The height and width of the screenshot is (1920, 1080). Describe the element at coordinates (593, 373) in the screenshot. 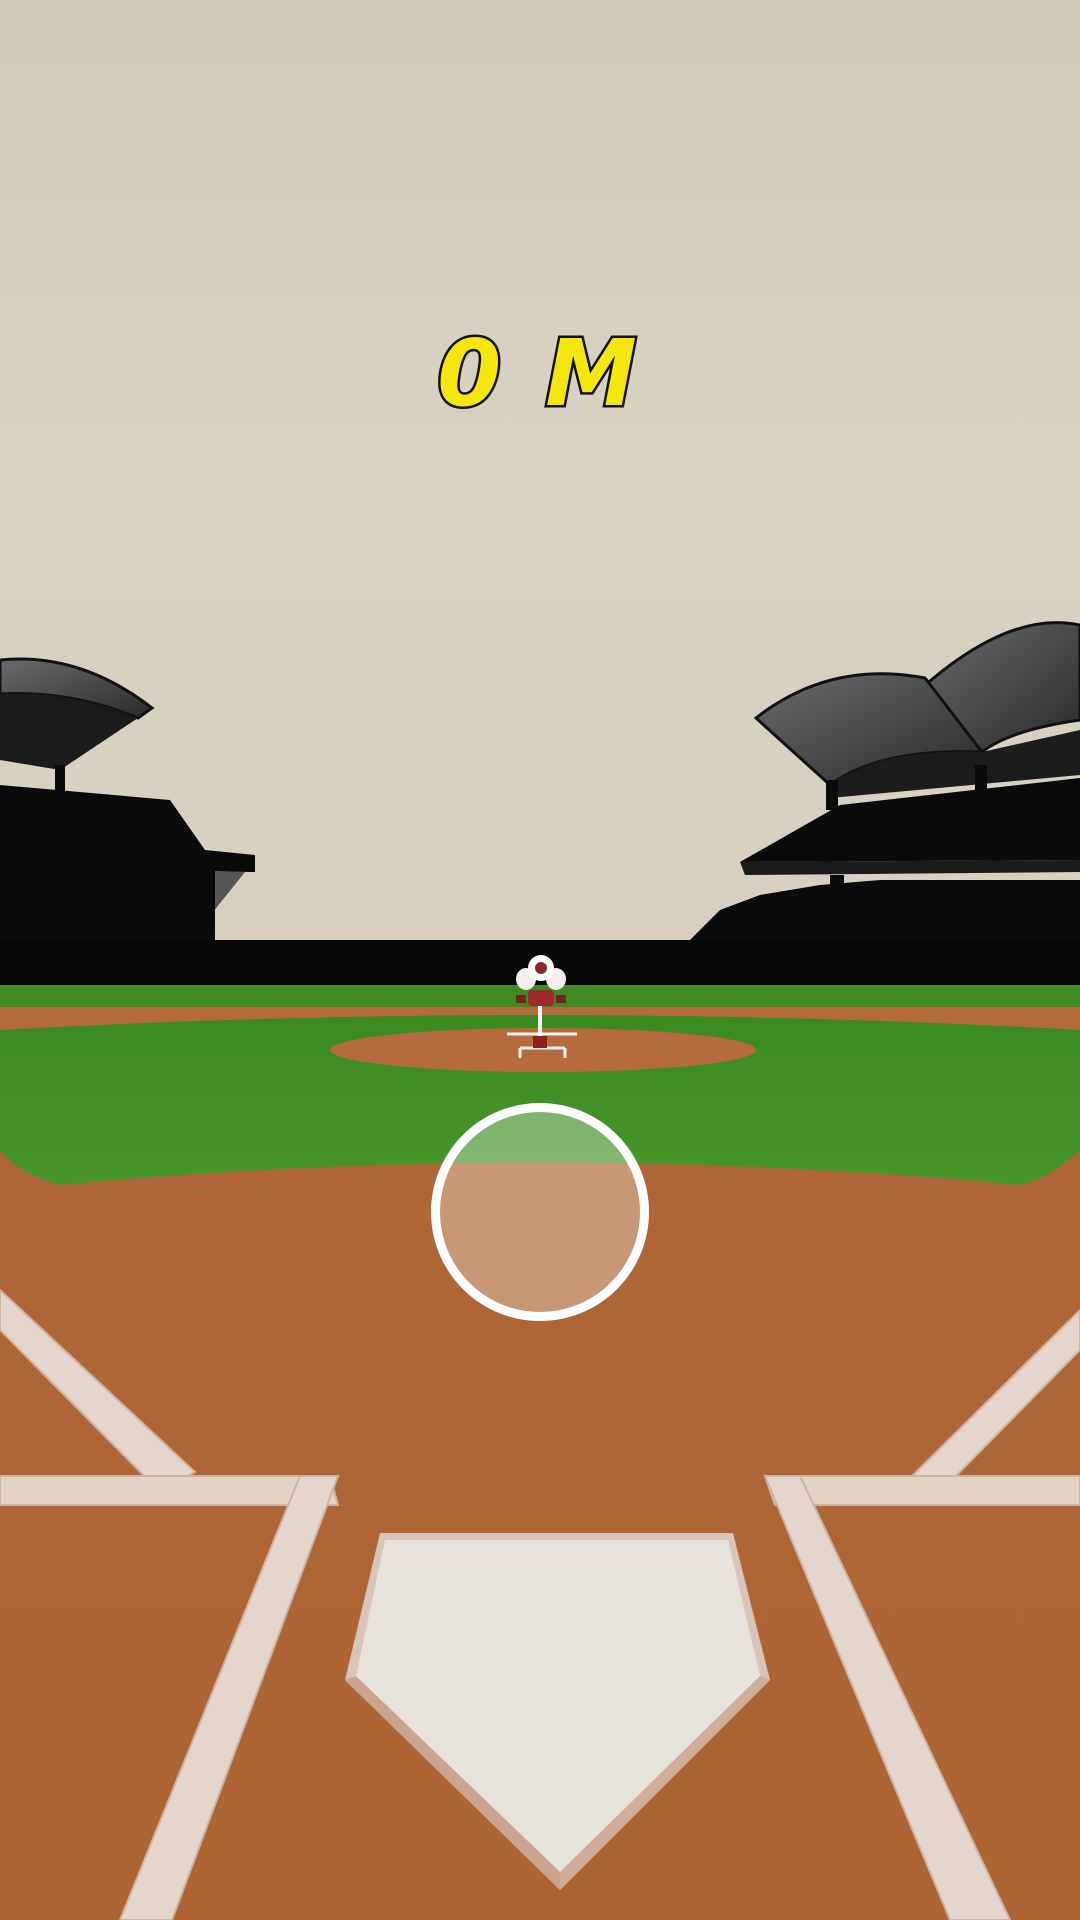

I see `distance-unit: M` at that location.